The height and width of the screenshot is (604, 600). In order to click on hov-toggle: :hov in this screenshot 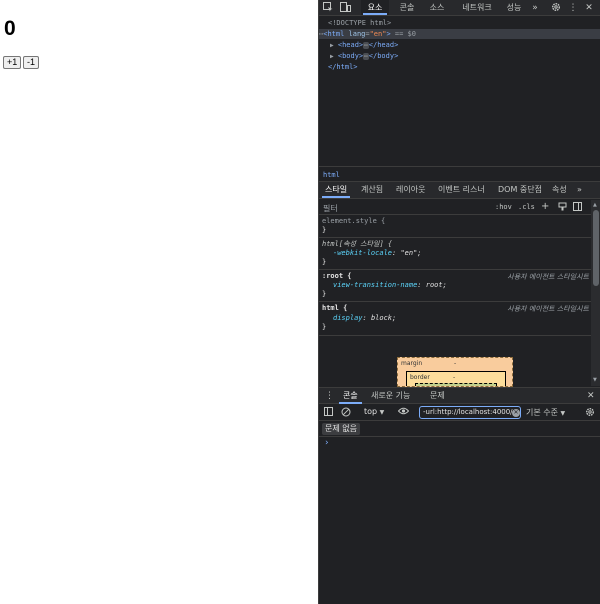, I will do `click(503, 207)`.